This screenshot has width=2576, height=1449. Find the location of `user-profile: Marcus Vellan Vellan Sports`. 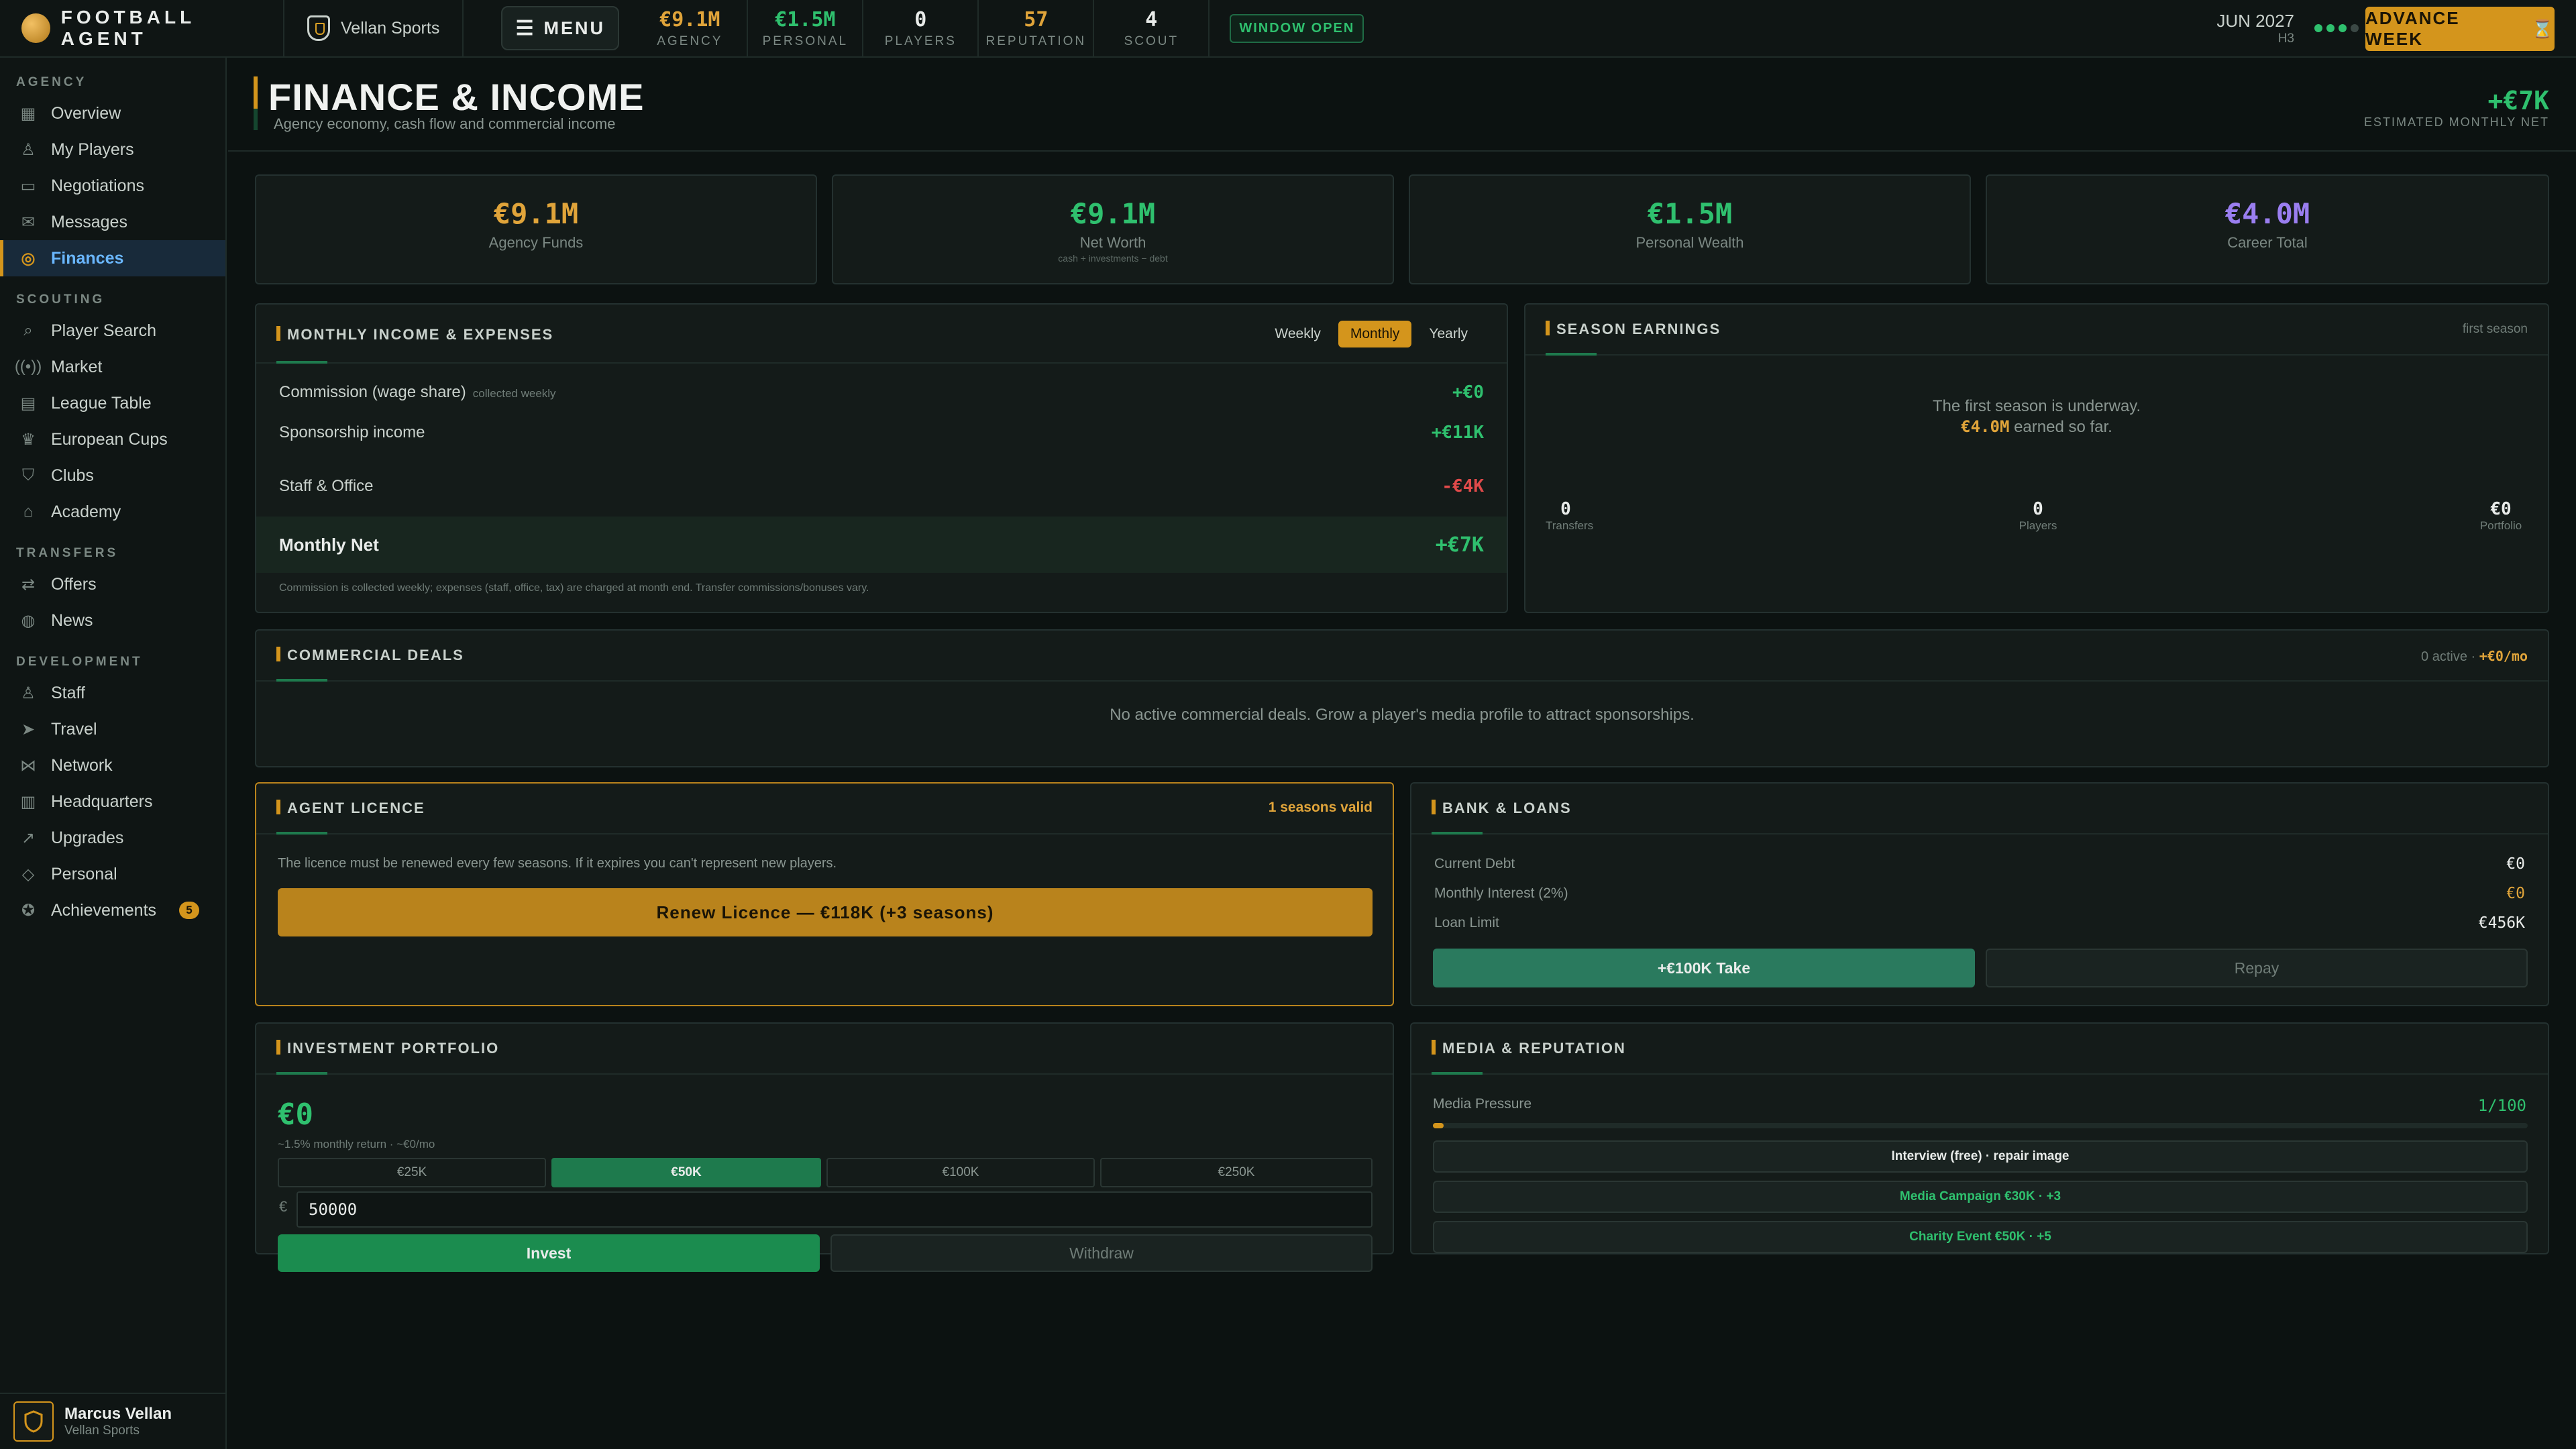

user-profile: Marcus Vellan Vellan Sports is located at coordinates (113, 1421).